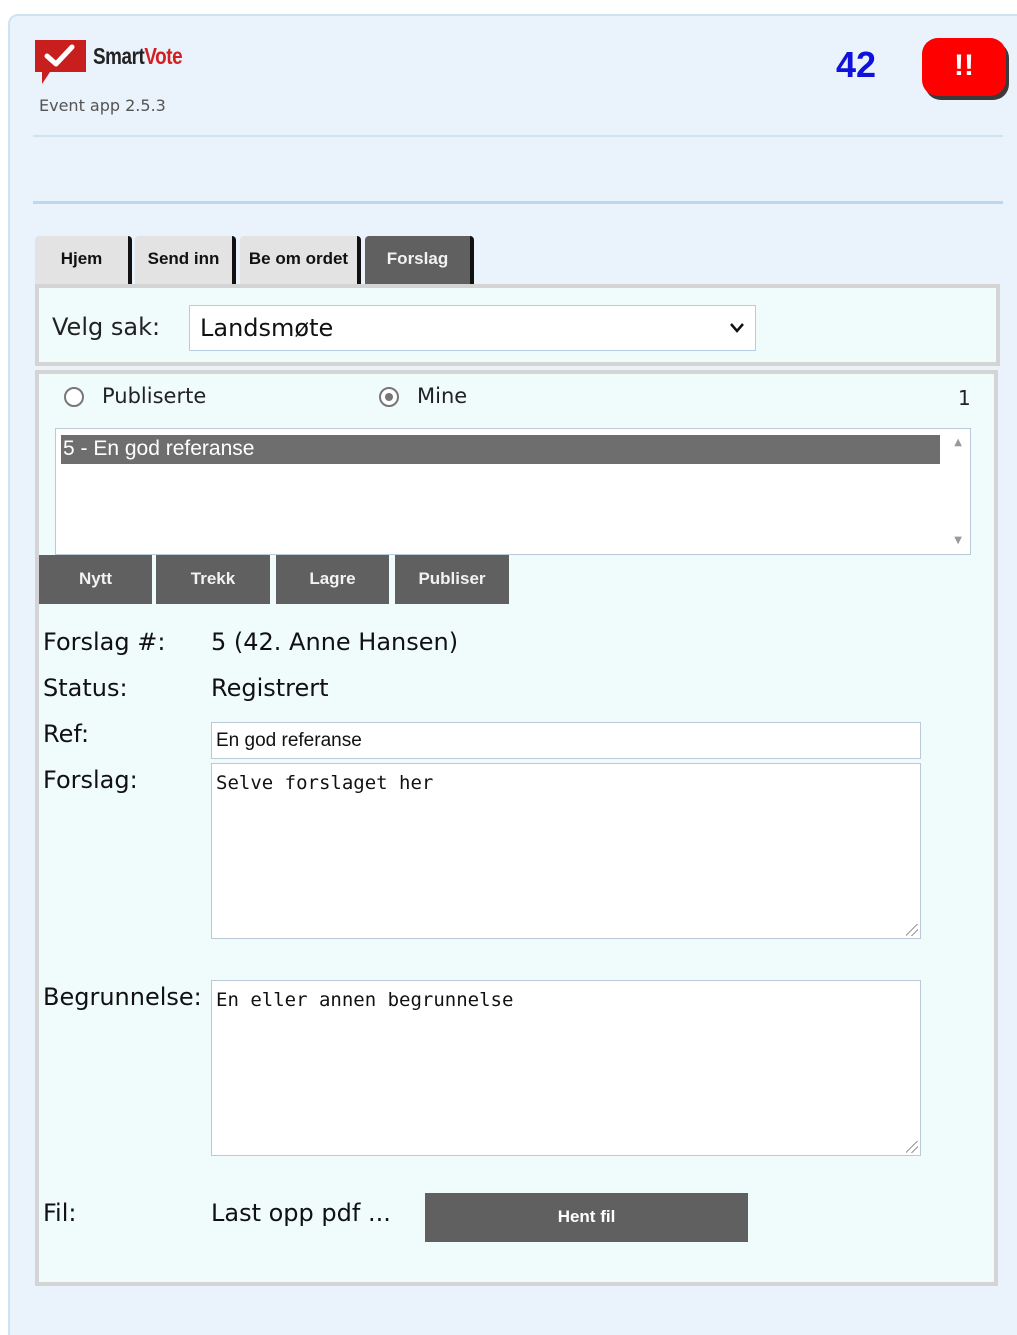 This screenshot has height=1335, width=1017. Describe the element at coordinates (964, 398) in the screenshot. I see `proposal-count: 1` at that location.